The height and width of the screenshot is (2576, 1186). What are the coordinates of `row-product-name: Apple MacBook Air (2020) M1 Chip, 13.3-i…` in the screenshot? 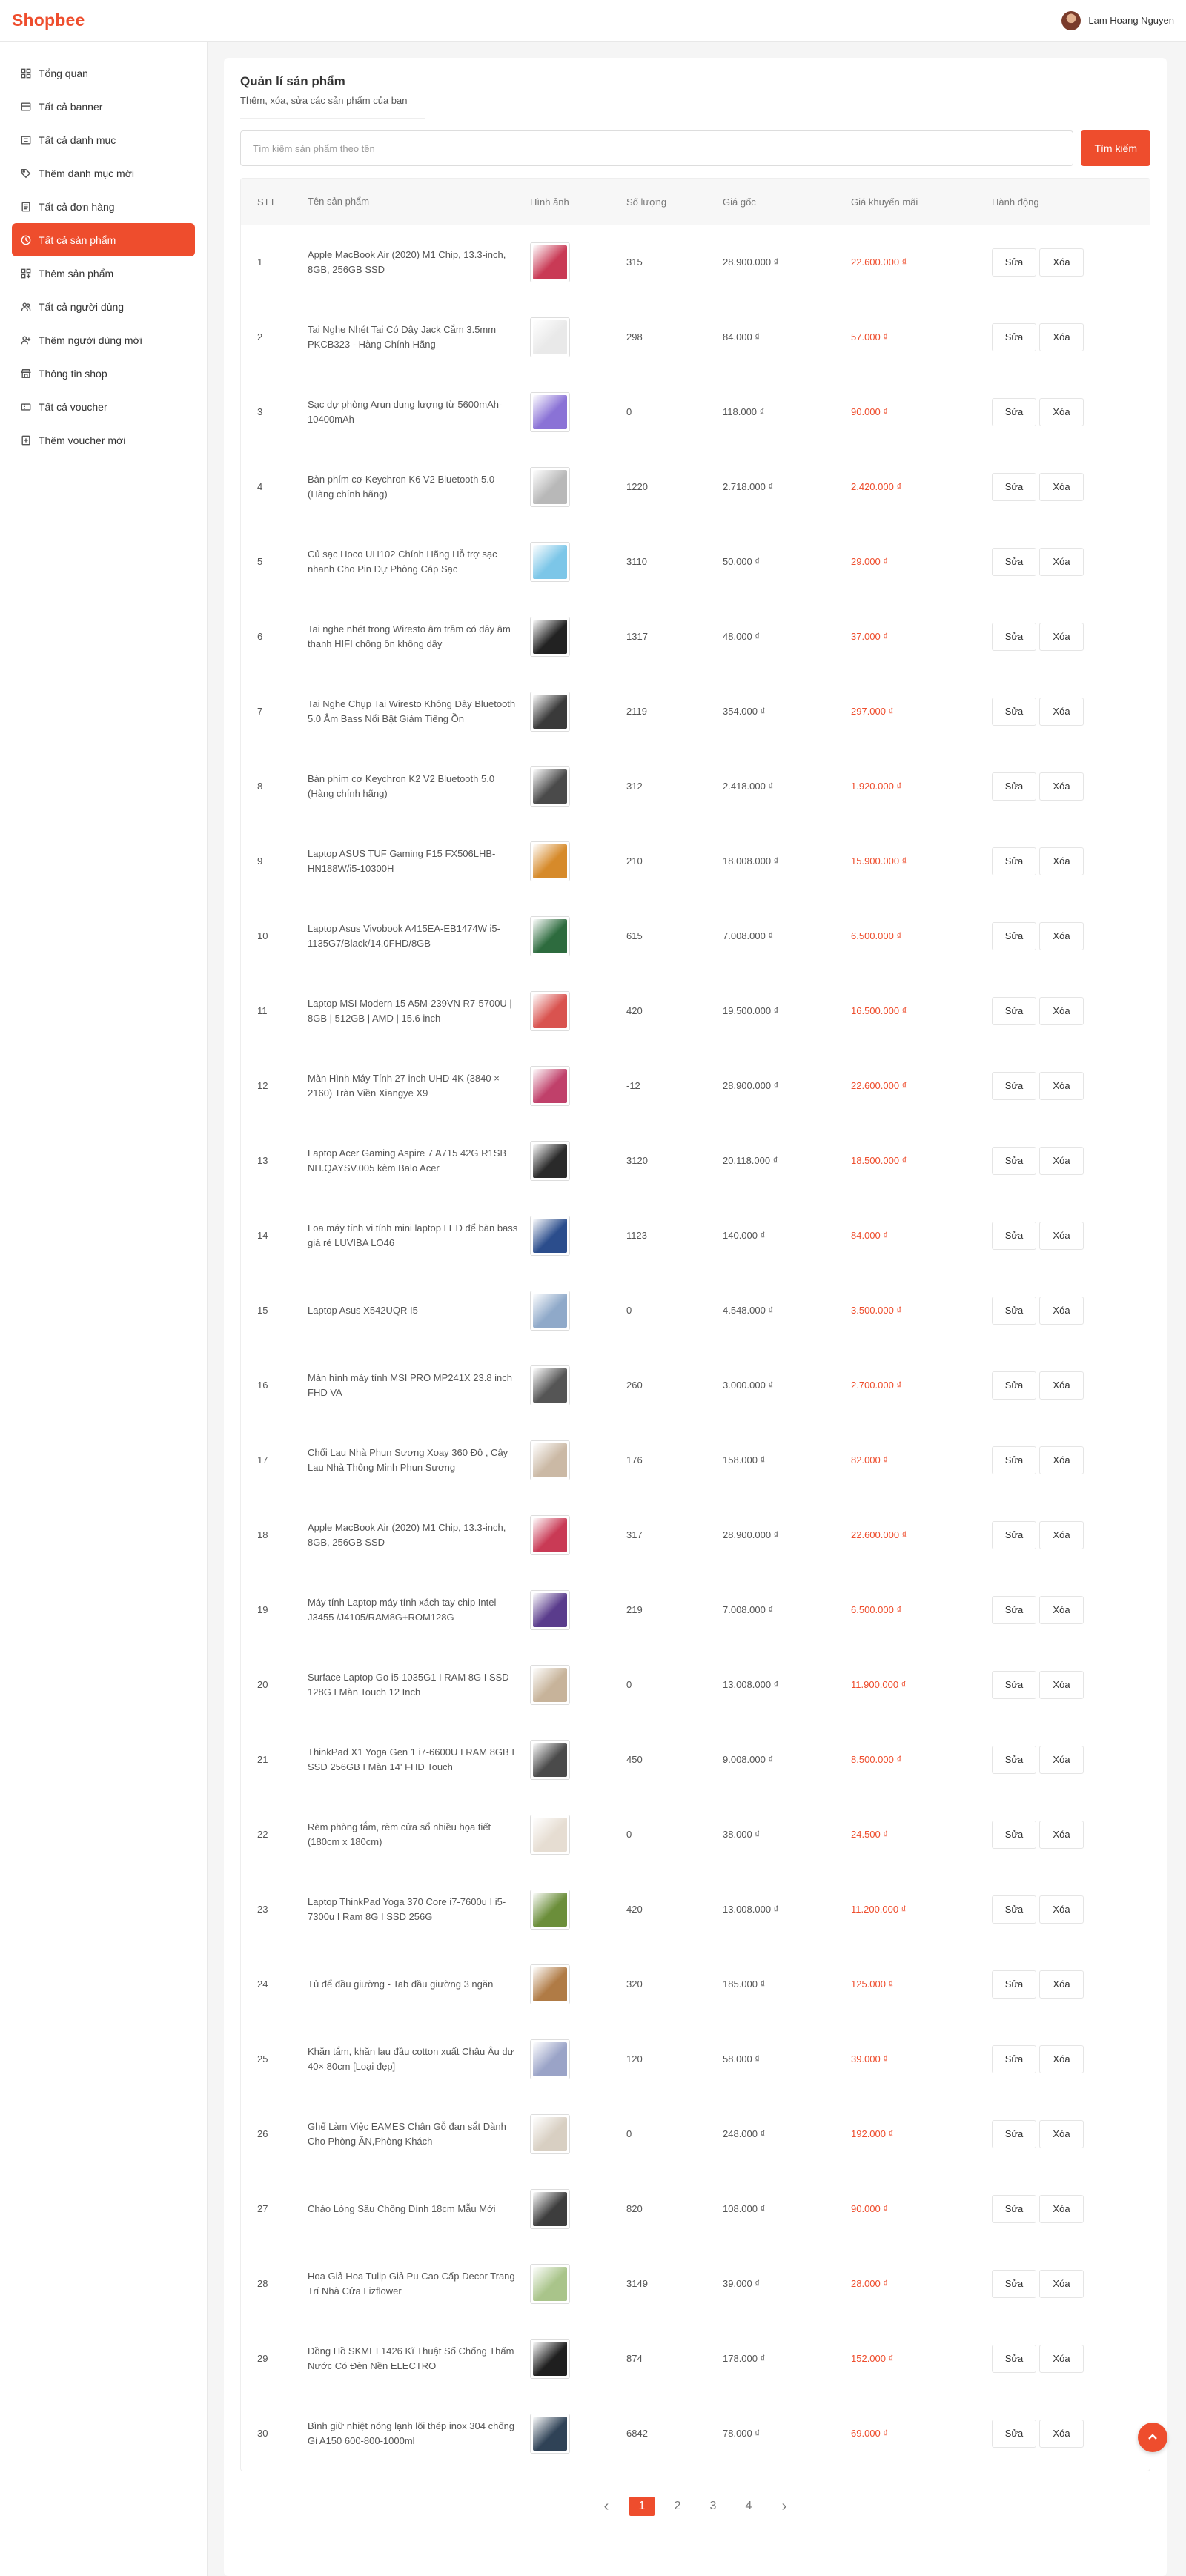 It's located at (419, 262).